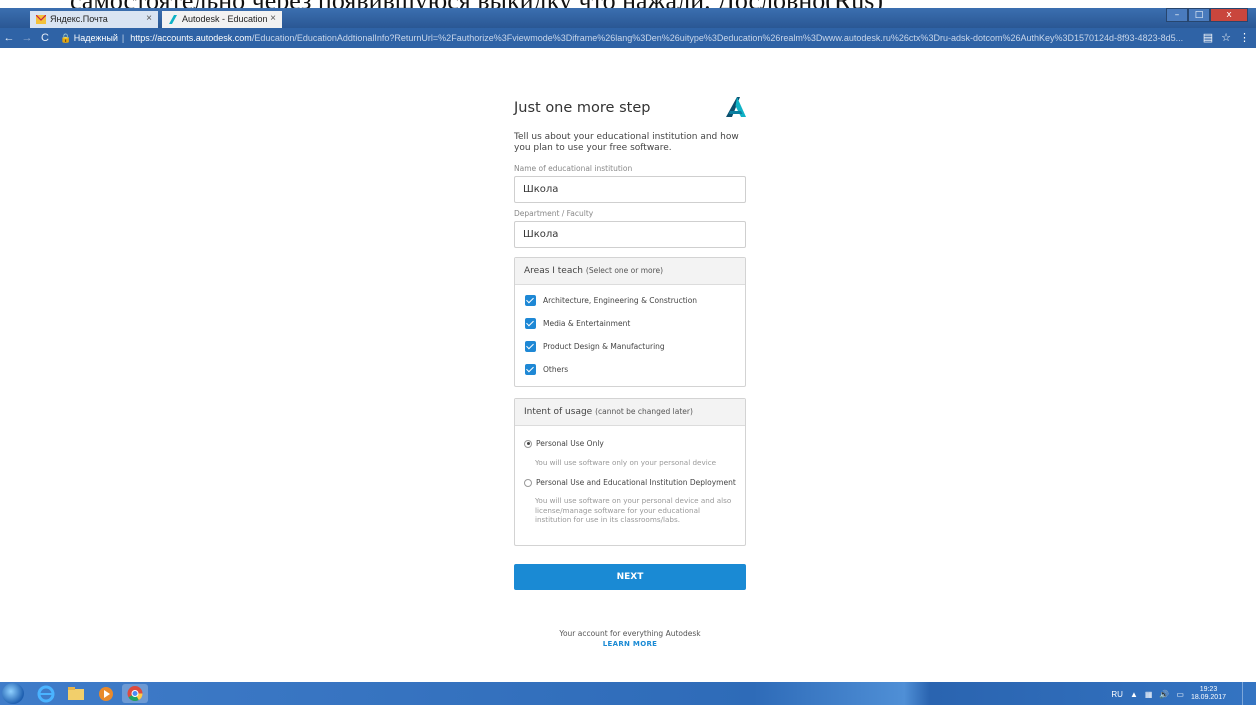  I want to click on area-option-label: Architecture, Engineering & Construction, so click(620, 300).